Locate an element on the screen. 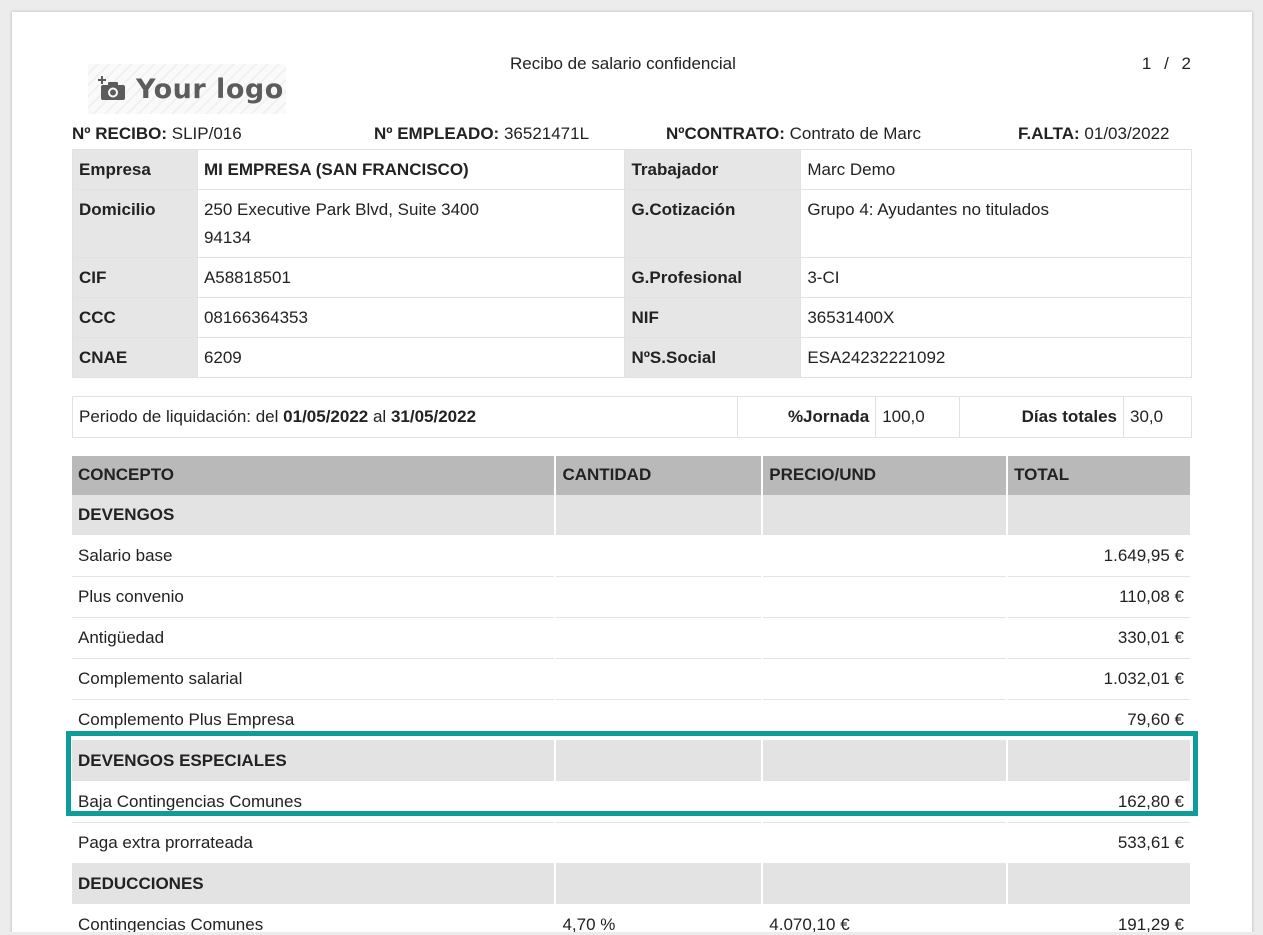 This screenshot has height=935, width=1263. price-cell: 4.070,10 € is located at coordinates (885, 919).